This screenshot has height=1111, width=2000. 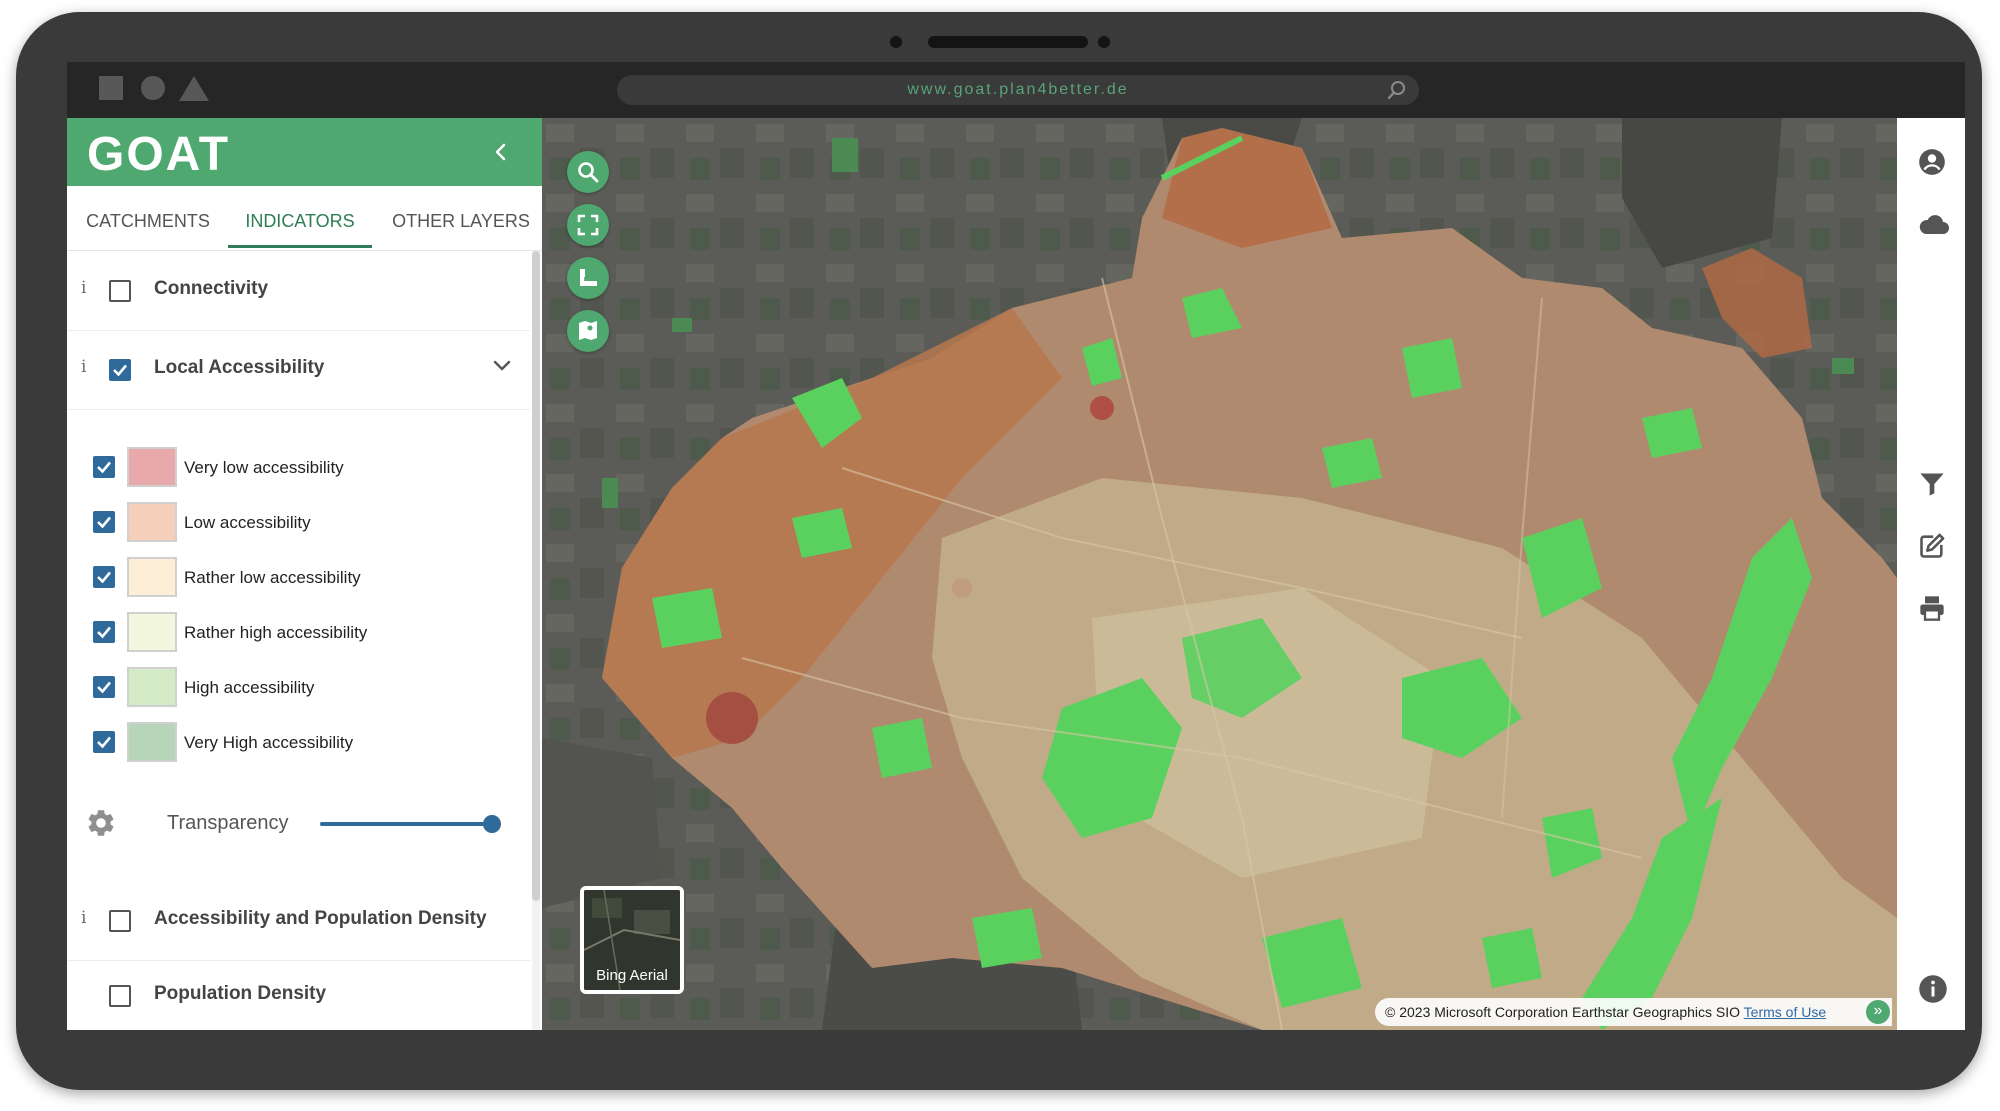 What do you see at coordinates (1878, 1012) in the screenshot?
I see `attribution-expand-button: »` at bounding box center [1878, 1012].